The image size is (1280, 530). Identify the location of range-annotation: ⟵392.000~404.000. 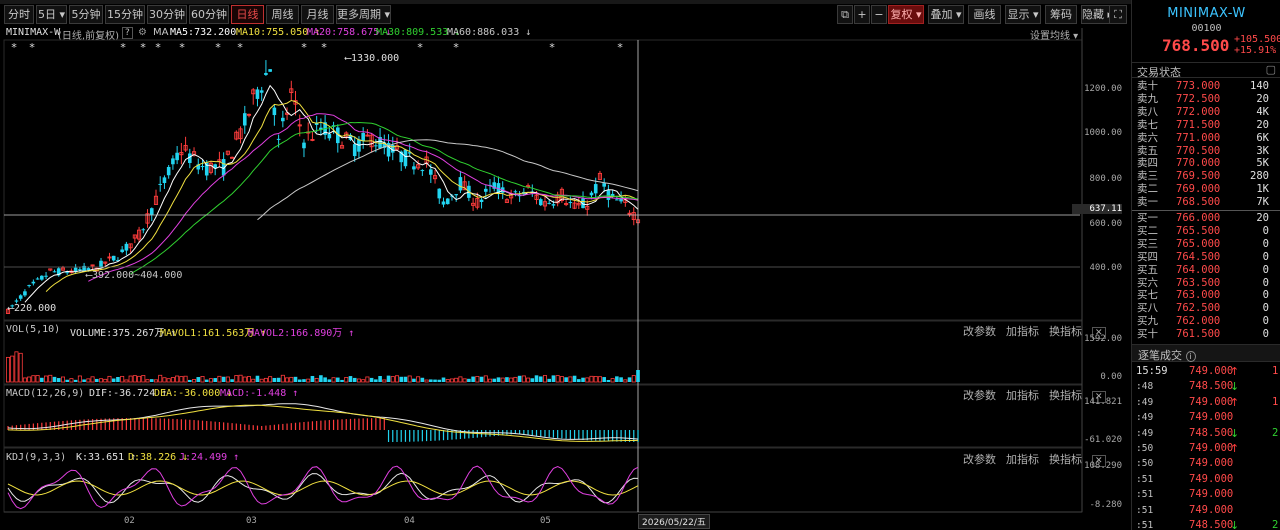
(134, 275).